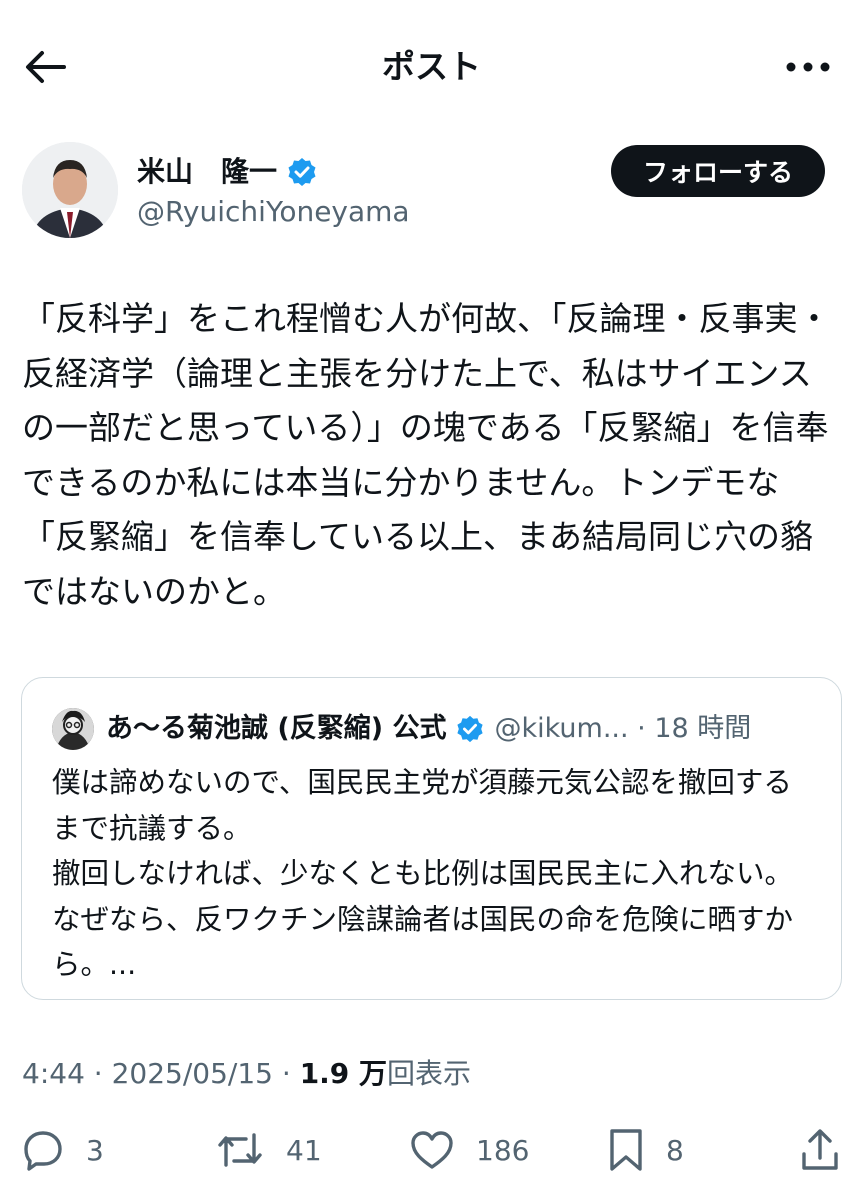 The image size is (863, 1200). I want to click on post-meta: 4:44 · 2025/05/15 · 1.9 万回表示, so click(246, 1074).